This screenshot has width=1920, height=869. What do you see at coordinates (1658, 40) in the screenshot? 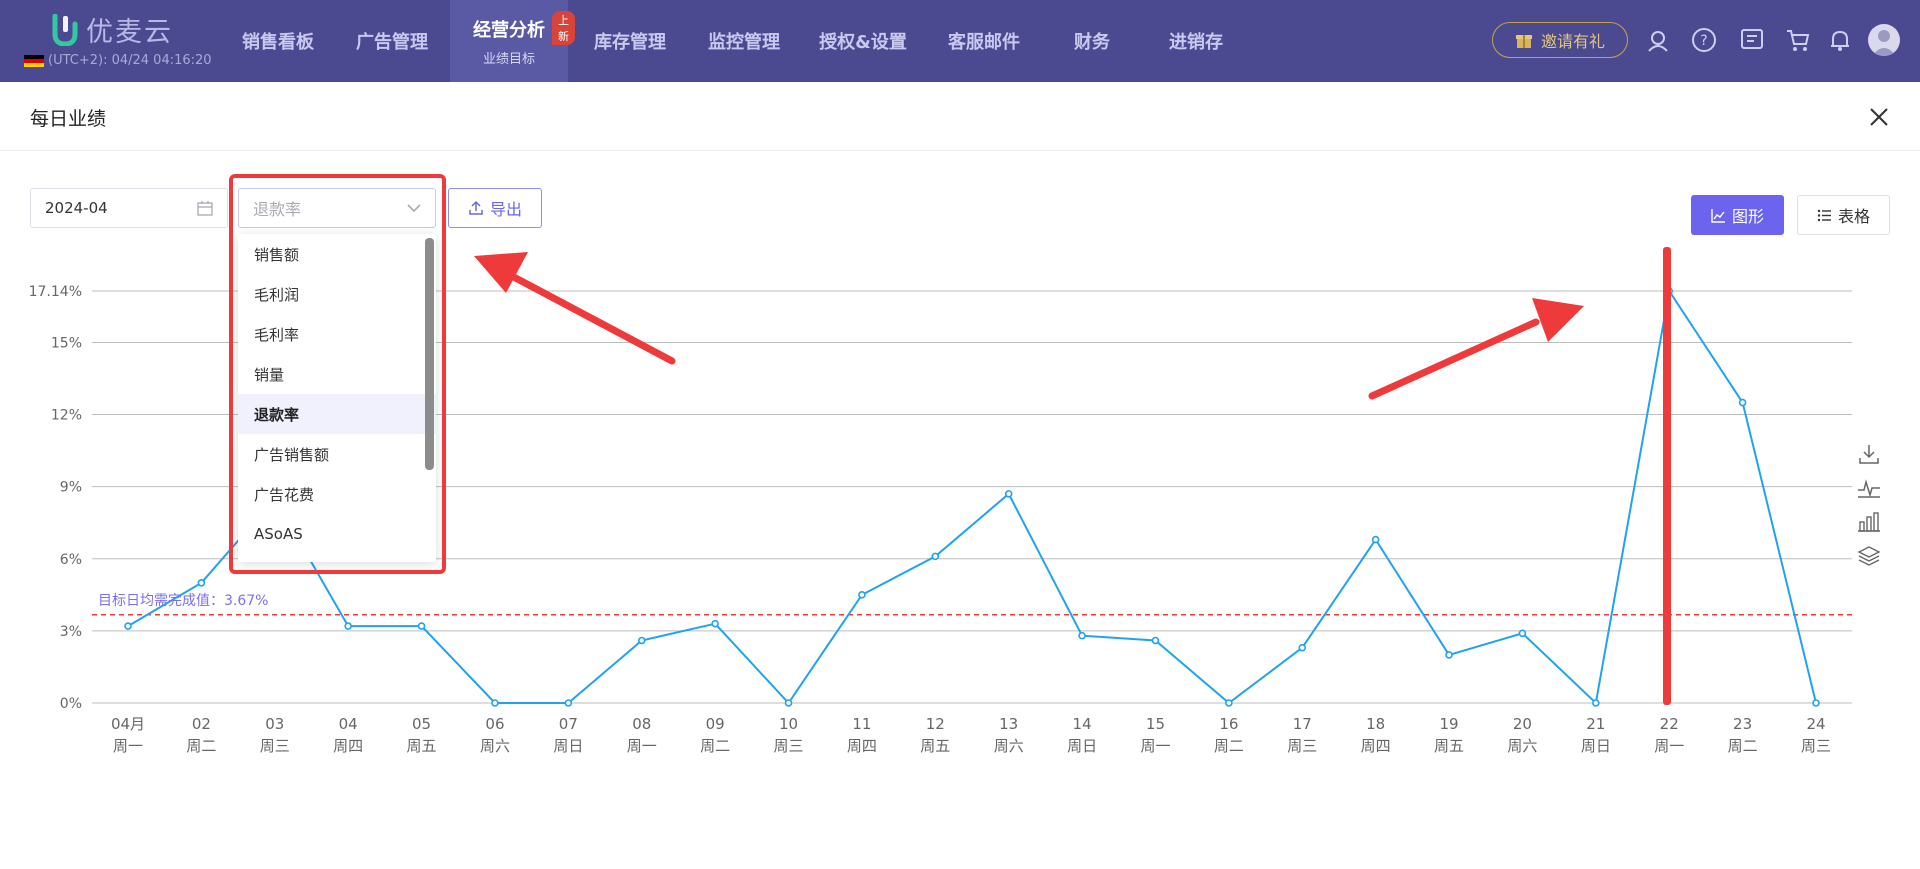
I see `customer-service-icon` at bounding box center [1658, 40].